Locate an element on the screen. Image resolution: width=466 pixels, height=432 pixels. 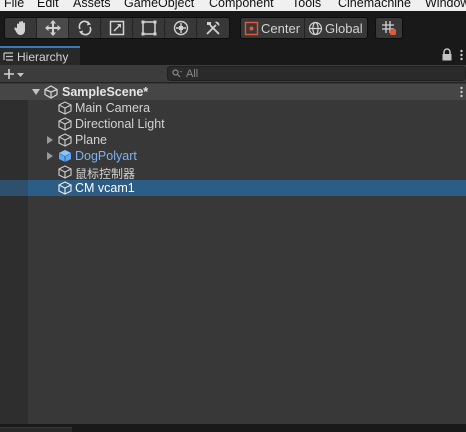
scene-more-icon is located at coordinates (461, 92).